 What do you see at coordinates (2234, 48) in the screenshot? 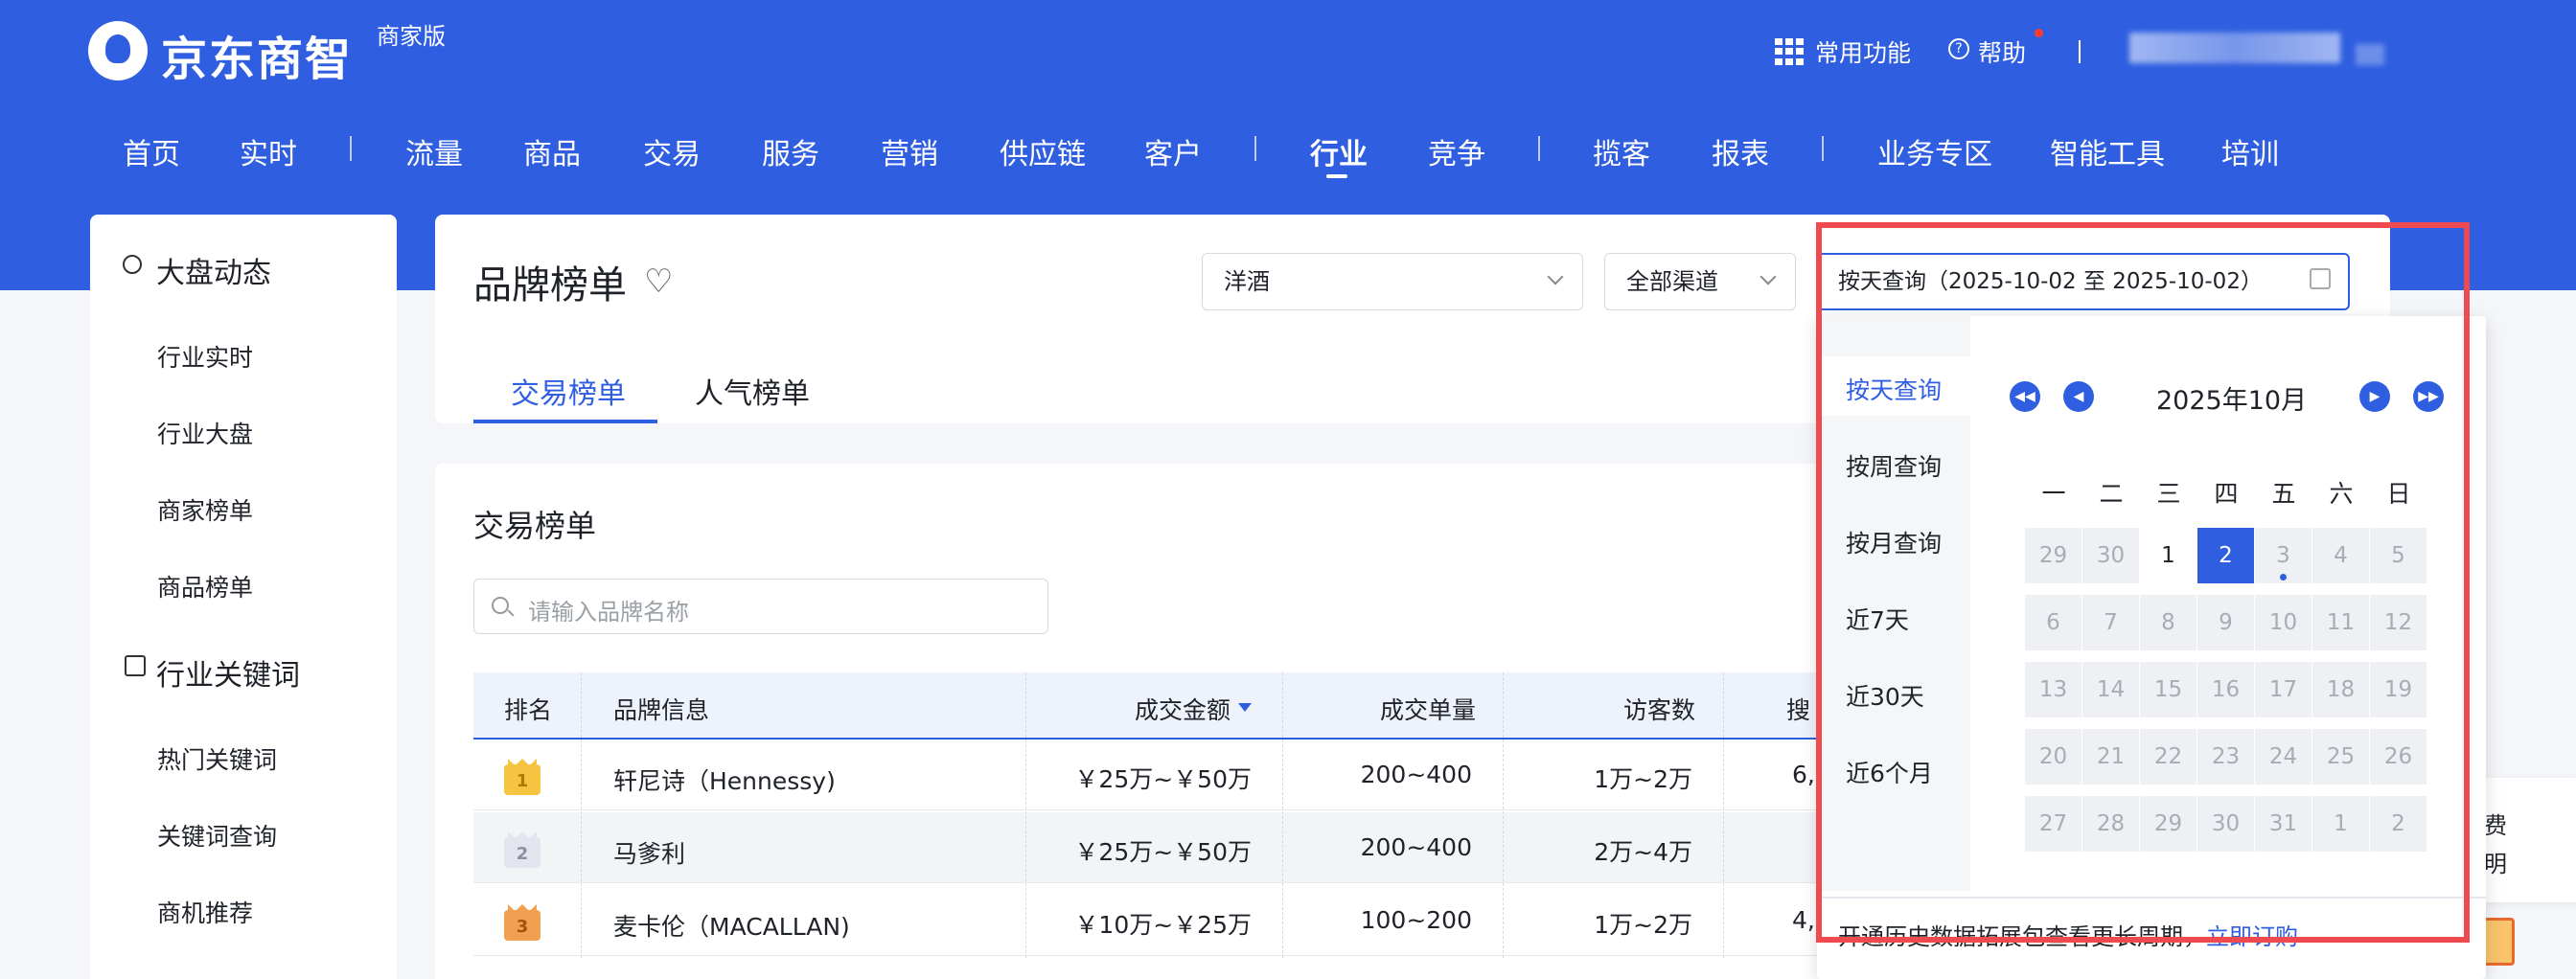
I see `user-name-blurred` at bounding box center [2234, 48].